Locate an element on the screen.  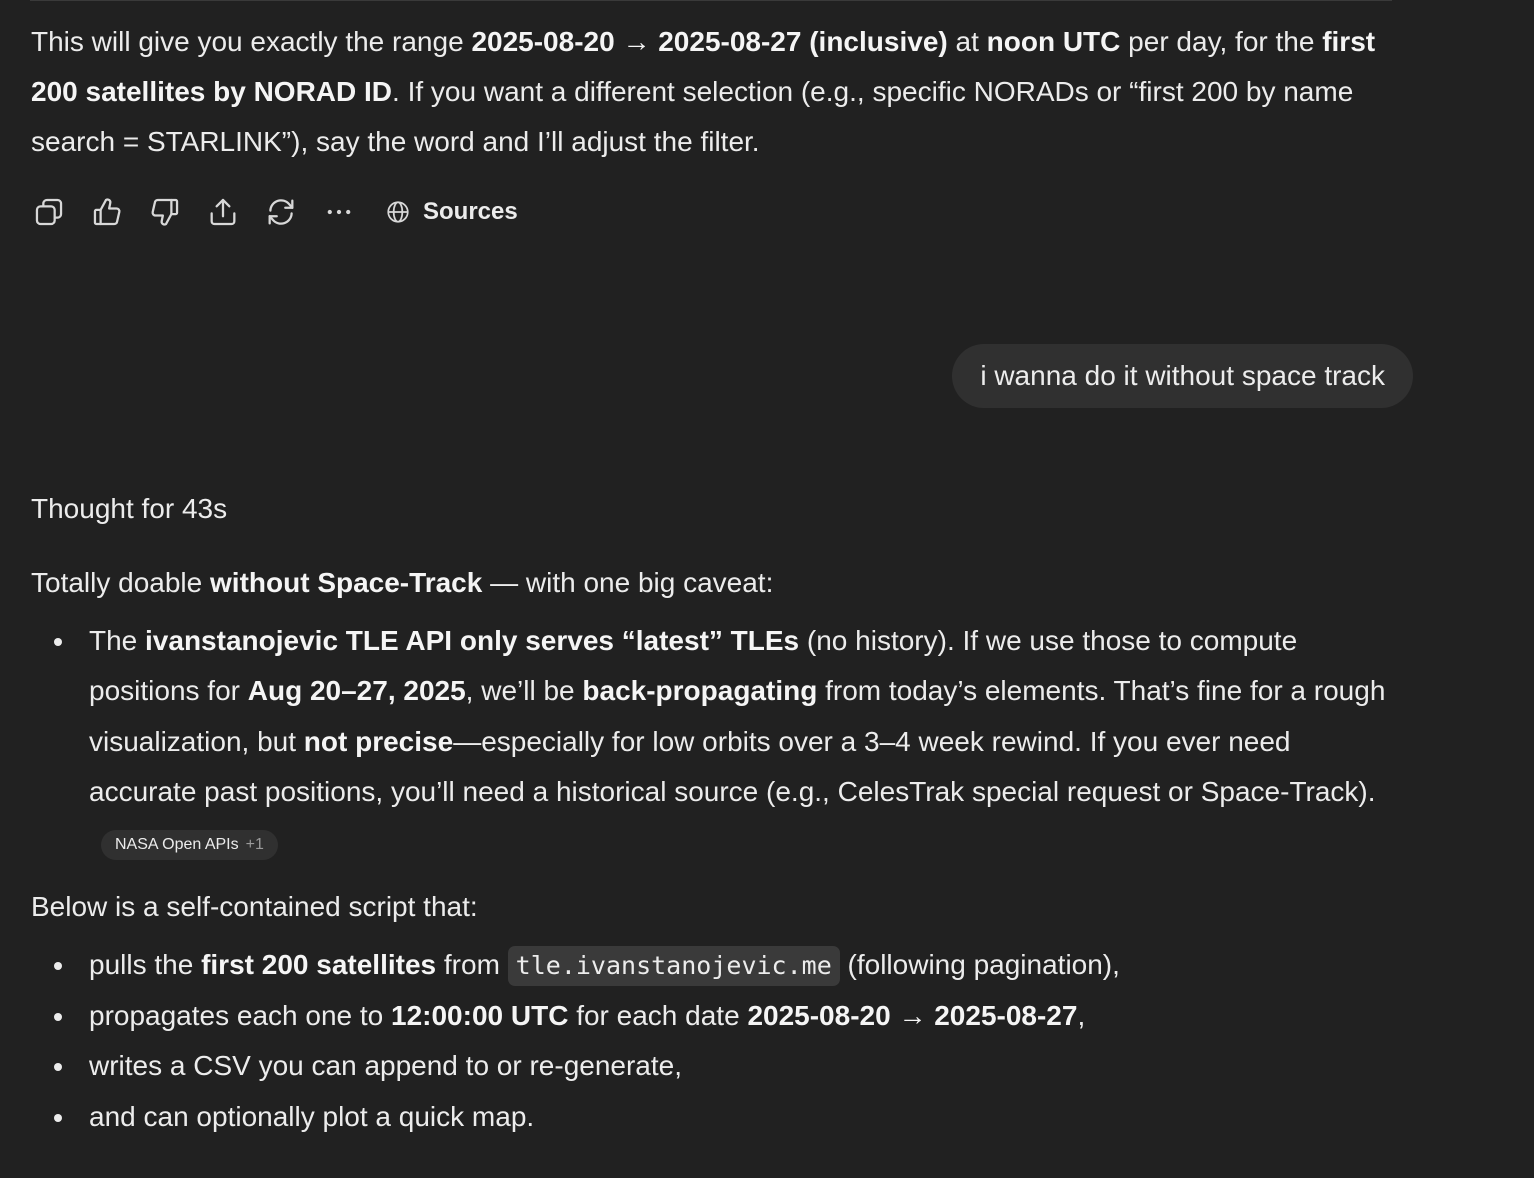
user-message-bubble: i wanna do it without space track is located at coordinates (1182, 376).